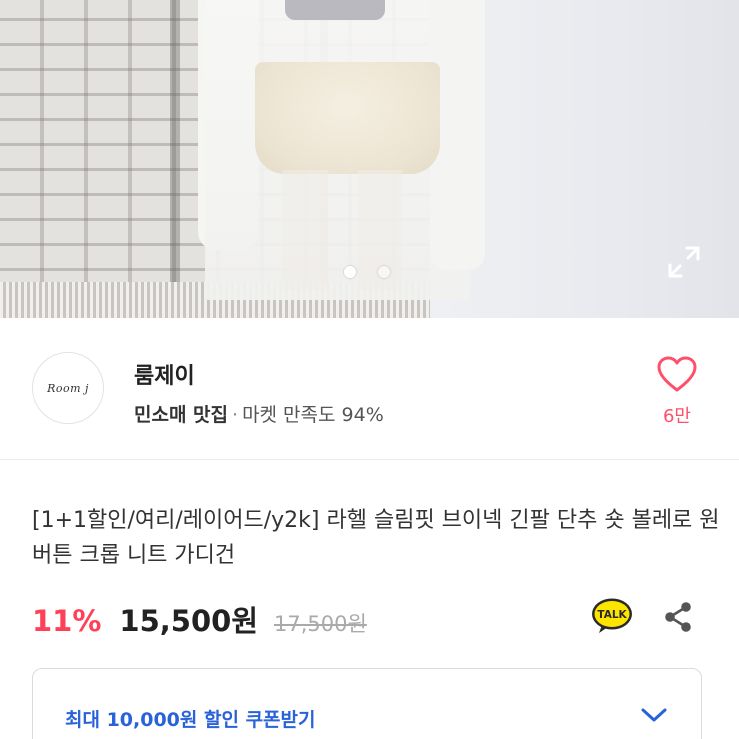  I want to click on shop-description: 민소매 맛집 · 마켓 만족도 94%, so click(259, 413).